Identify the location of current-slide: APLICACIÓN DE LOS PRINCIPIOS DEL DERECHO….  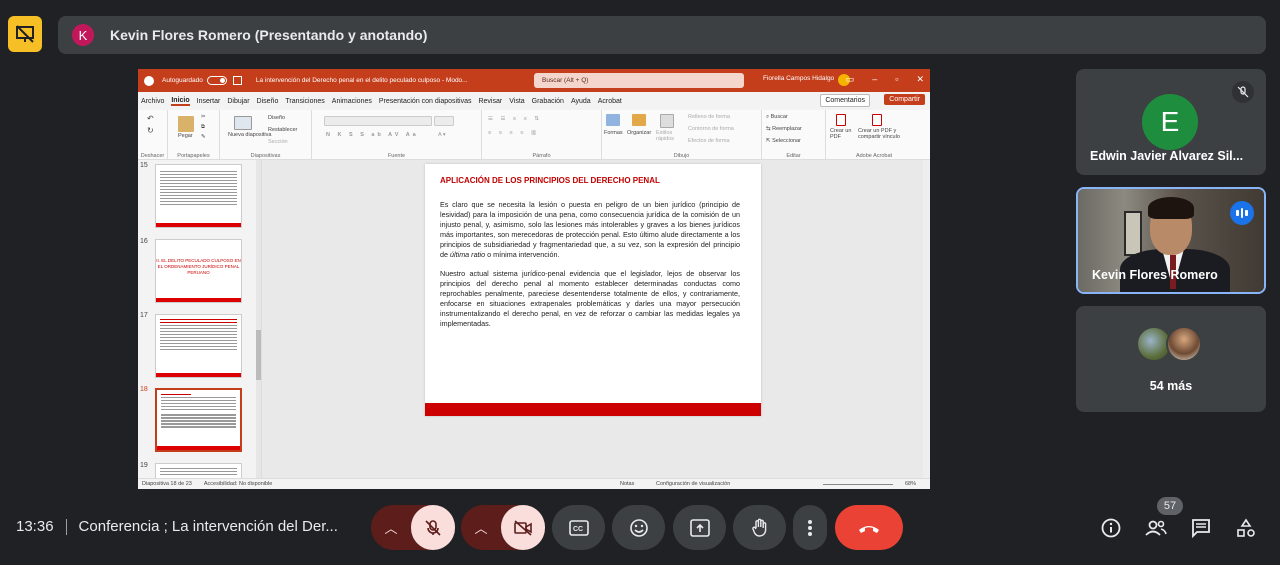
(593, 290).